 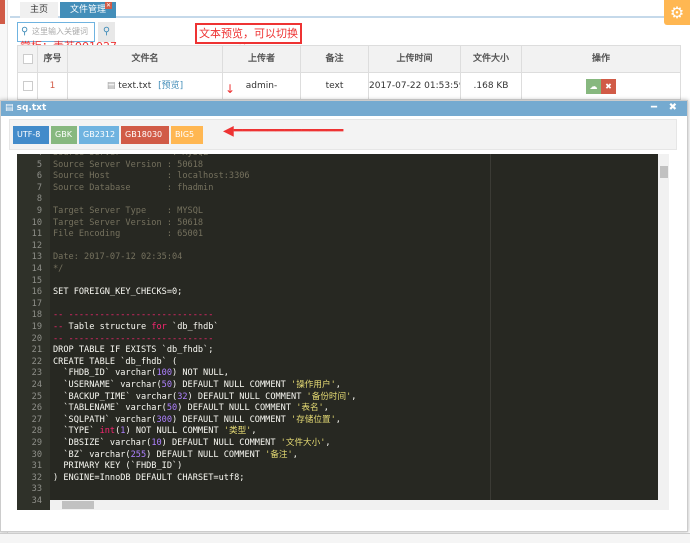 What do you see at coordinates (111, 86) in the screenshot?
I see `file-icon: ▤` at bounding box center [111, 86].